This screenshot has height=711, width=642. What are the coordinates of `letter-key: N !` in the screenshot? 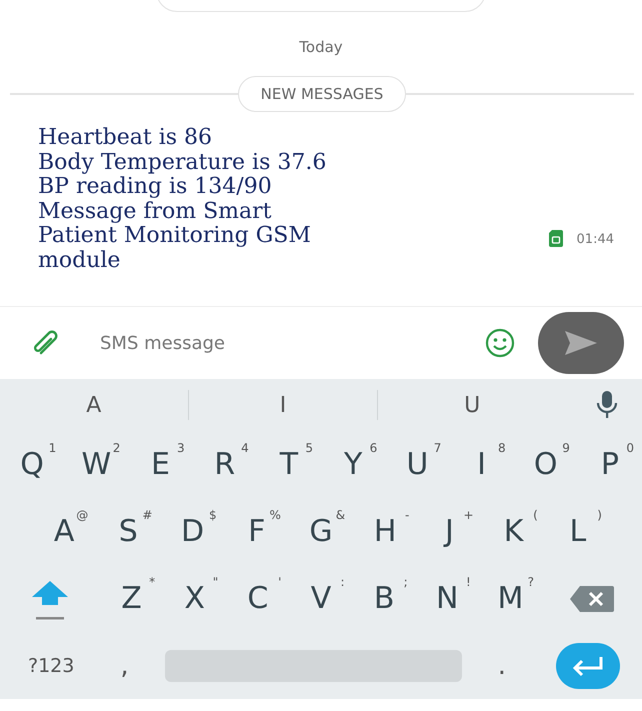 It's located at (447, 598).